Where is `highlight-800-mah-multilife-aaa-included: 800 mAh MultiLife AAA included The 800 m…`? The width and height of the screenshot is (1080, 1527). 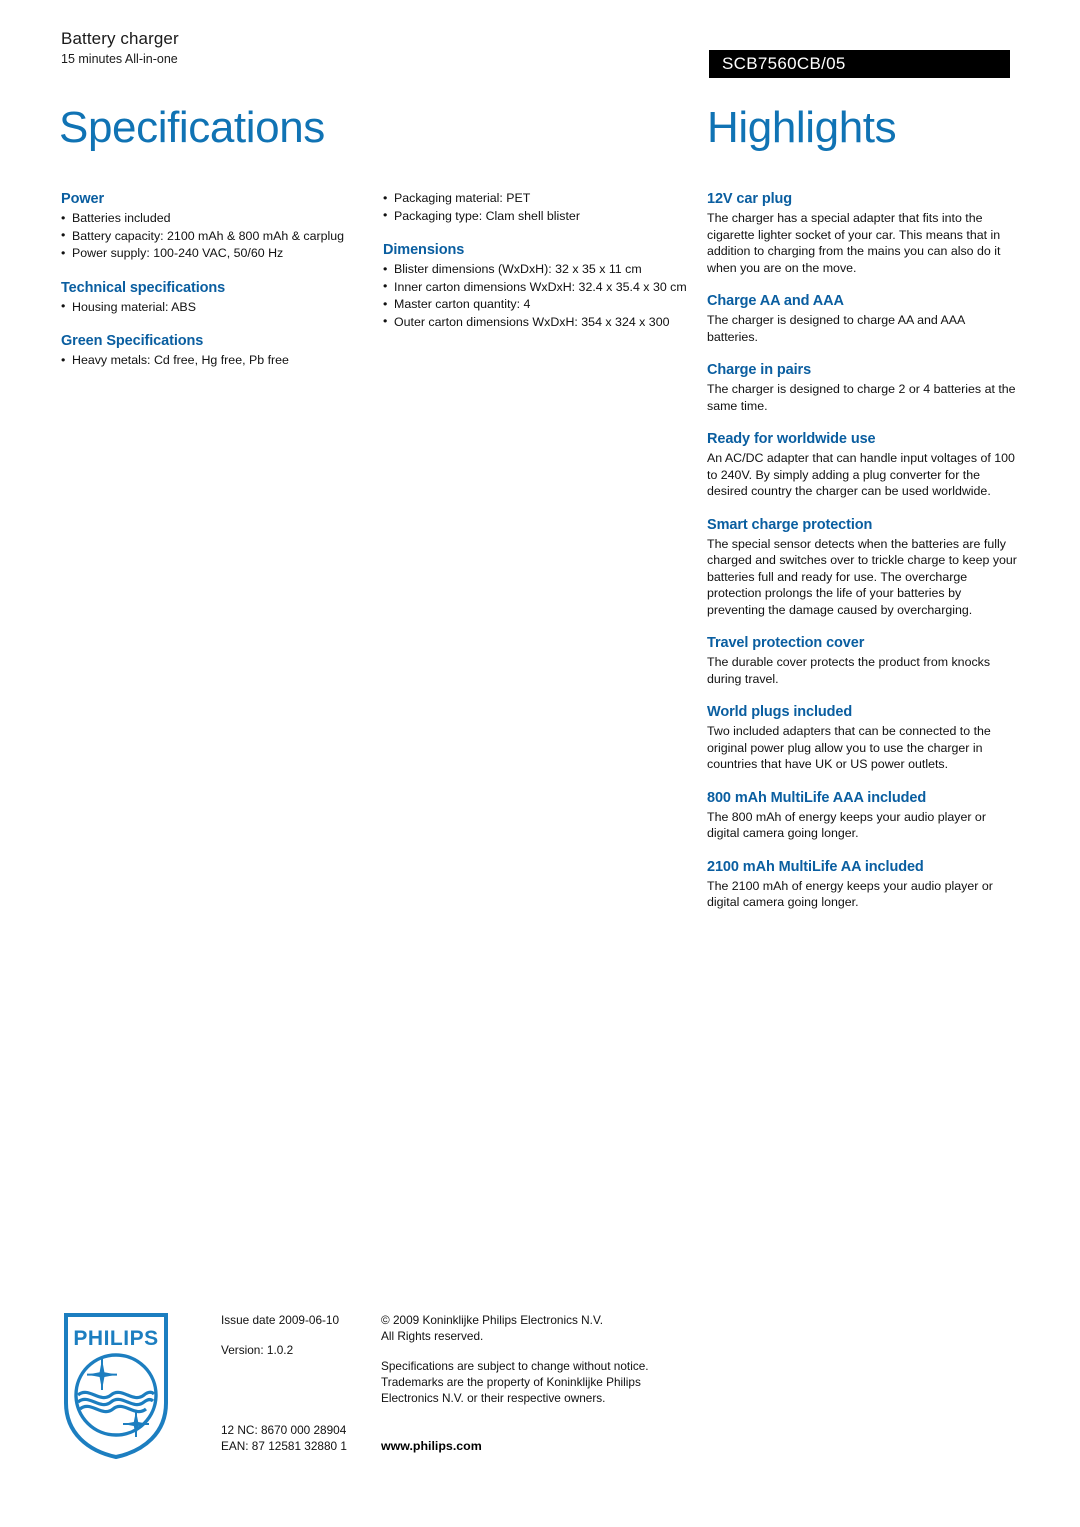 highlight-800-mah-multilife-aaa-included: 800 mAh MultiLife AAA included The 800 m… is located at coordinates (862, 815).